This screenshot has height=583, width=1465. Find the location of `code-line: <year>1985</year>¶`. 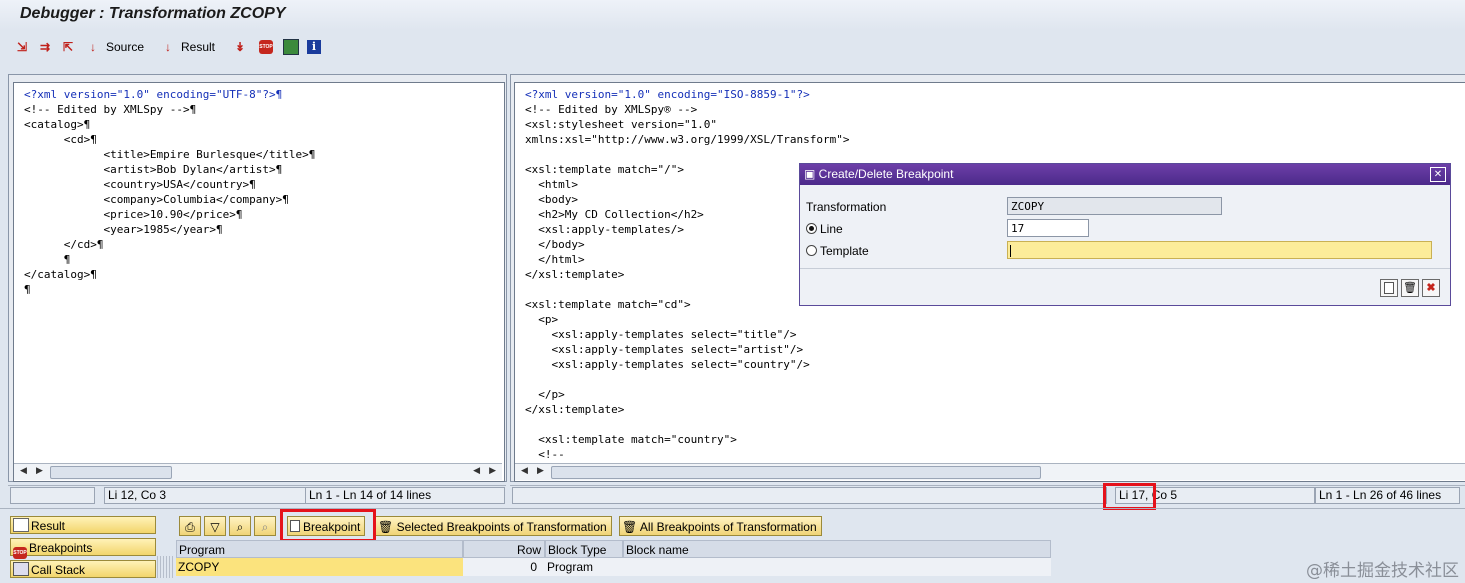

code-line: <year>1985</year>¶ is located at coordinates (163, 229).